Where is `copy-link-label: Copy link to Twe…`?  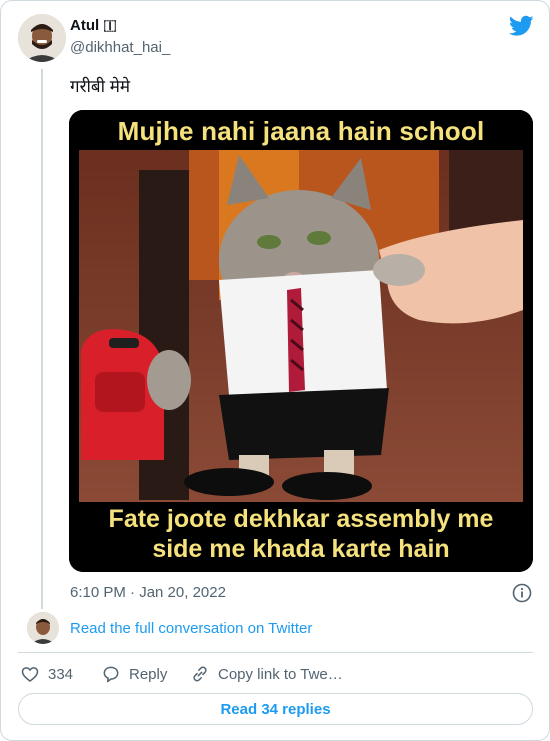 copy-link-label: Copy link to Twe… is located at coordinates (280, 674).